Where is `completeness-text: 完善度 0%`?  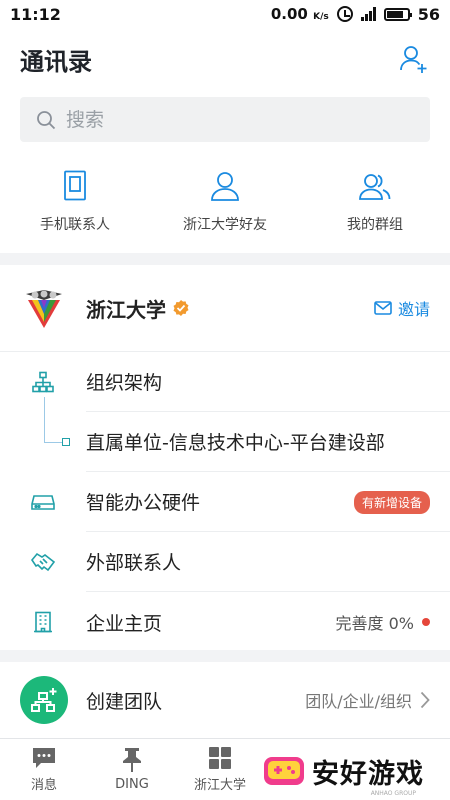
completeness-text: 完善度 0% is located at coordinates (374, 623).